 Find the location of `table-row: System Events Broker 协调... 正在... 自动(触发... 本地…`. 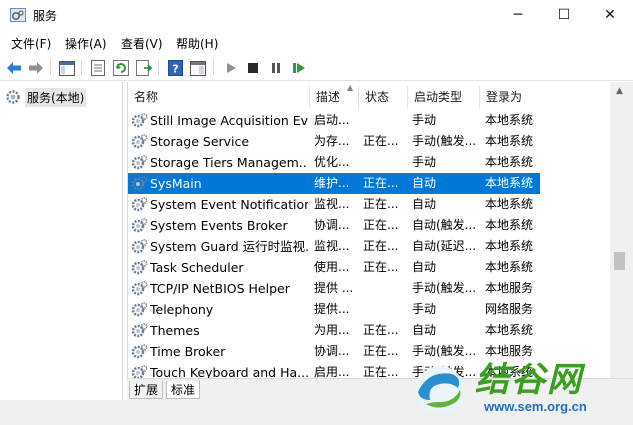

table-row: System Events Broker 协调... 正在... 自动(触发... 本地… is located at coordinates (334, 225).